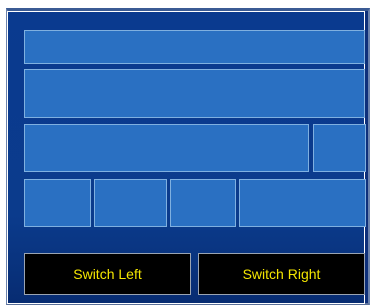 This screenshot has height=307, width=376. I want to click on switch-left-button: Switch Left, so click(107, 274).